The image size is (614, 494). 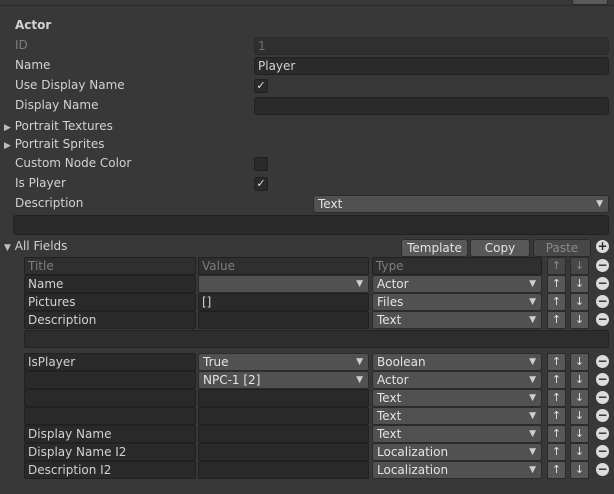 What do you see at coordinates (21, 45) in the screenshot?
I see `id-label: ID` at bounding box center [21, 45].